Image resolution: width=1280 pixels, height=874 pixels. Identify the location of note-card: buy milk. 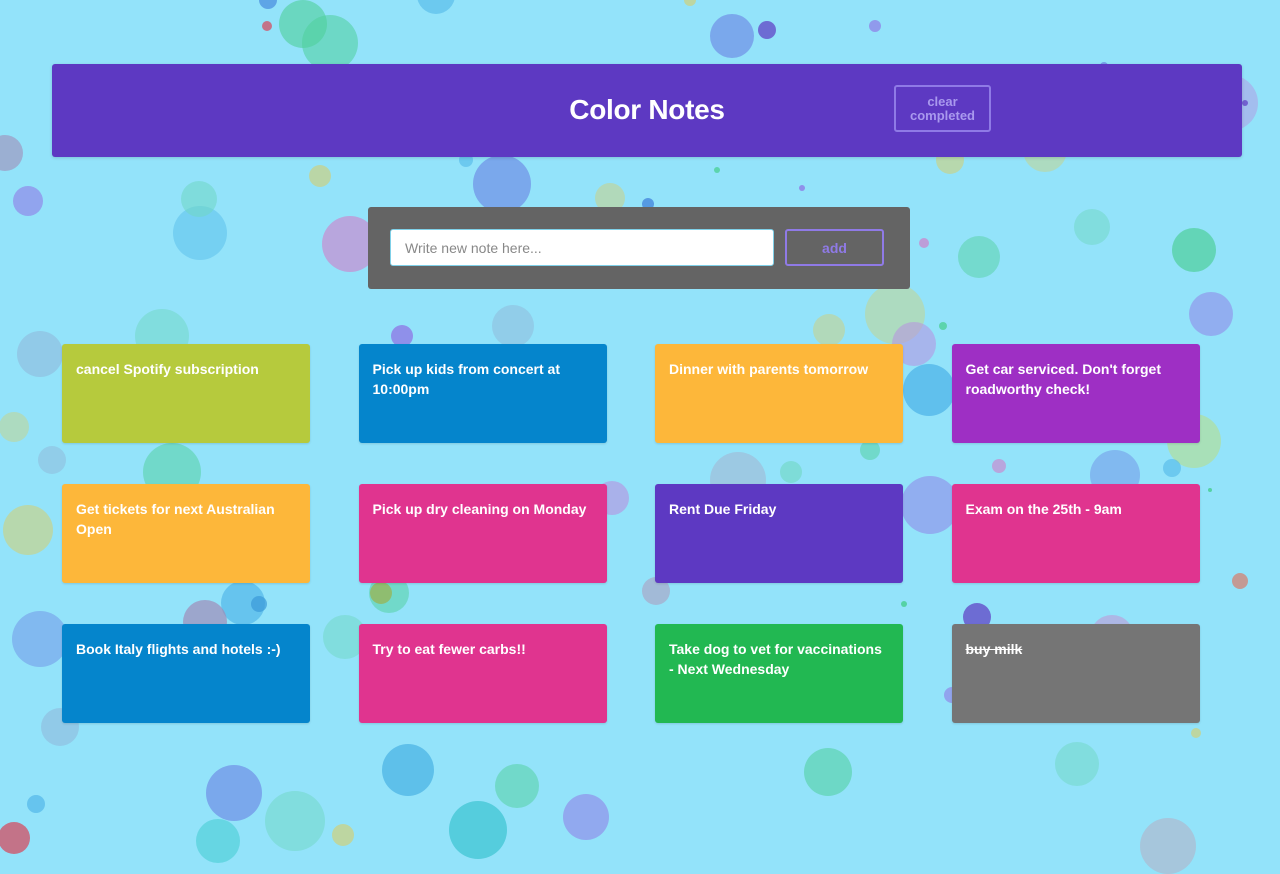
(1075, 673).